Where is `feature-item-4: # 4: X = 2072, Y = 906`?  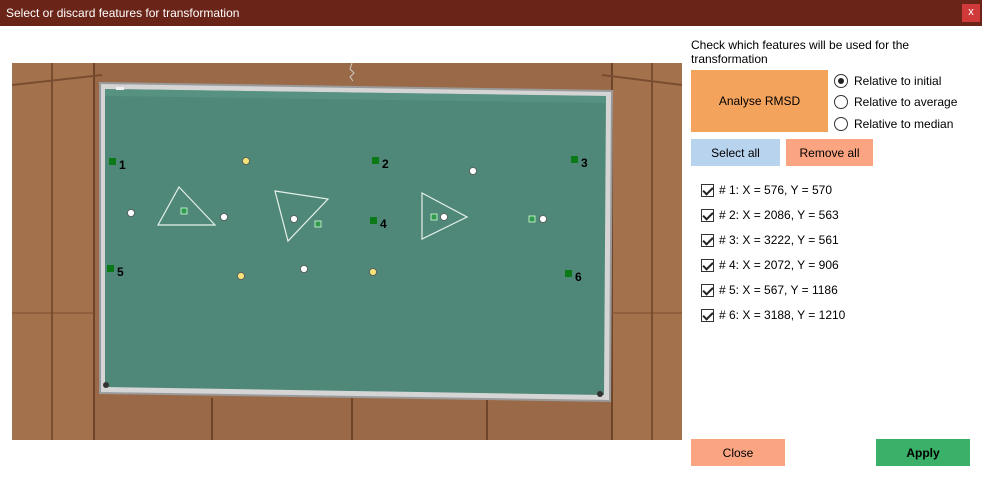 feature-item-4: # 4: X = 2072, Y = 906 is located at coordinates (770, 265).